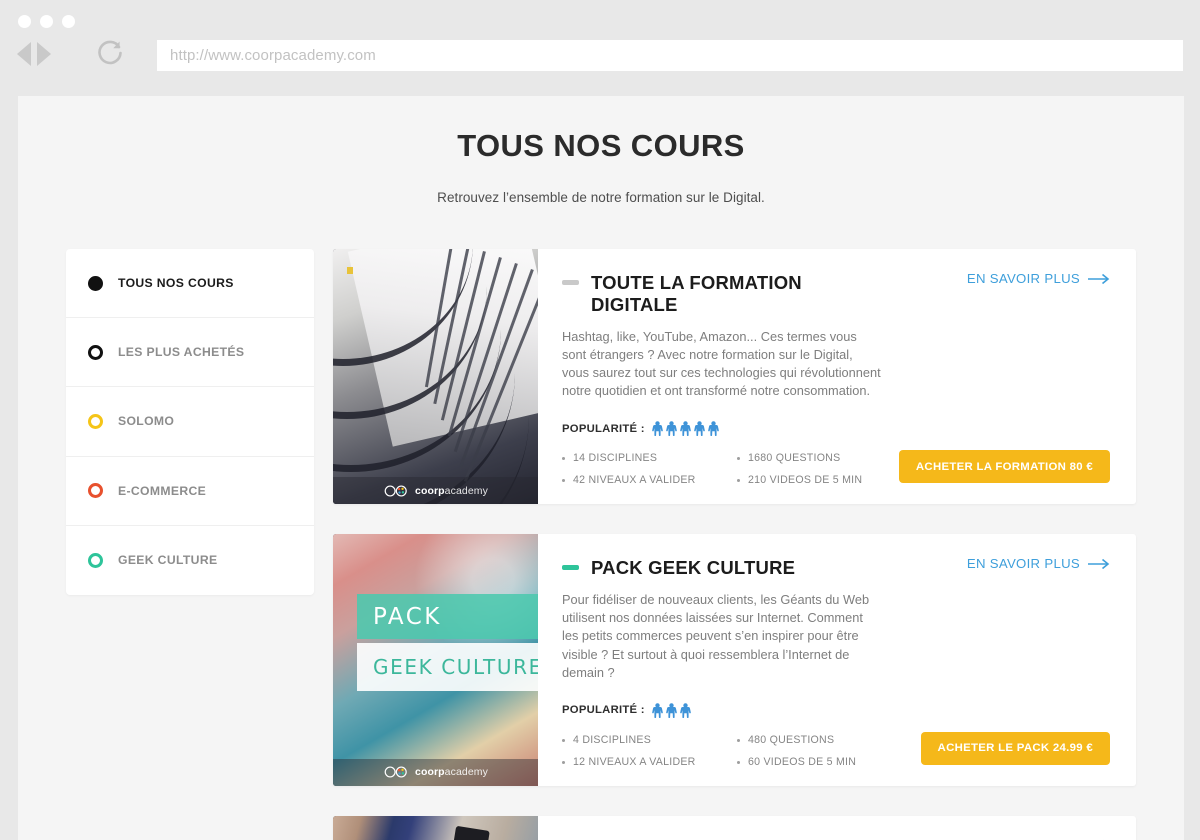 The image size is (1200, 840). What do you see at coordinates (693, 568) in the screenshot?
I see `course-title: PACK GEEK CULTURE` at bounding box center [693, 568].